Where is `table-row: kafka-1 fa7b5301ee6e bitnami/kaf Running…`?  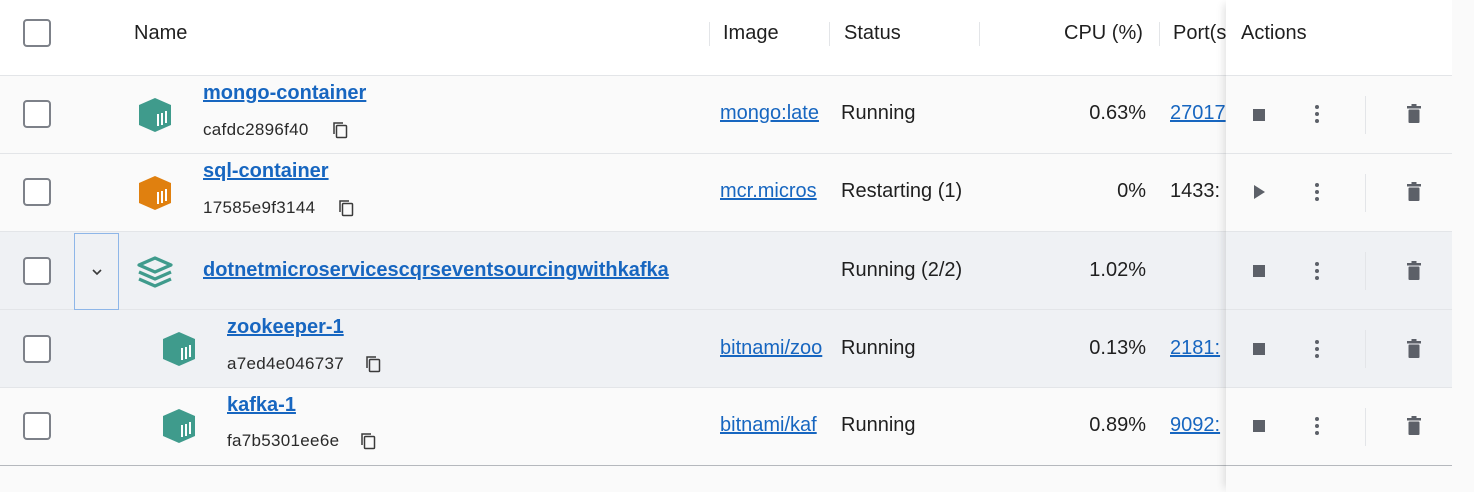
table-row: kafka-1 fa7b5301ee6e bitnami/kaf Running… is located at coordinates (613, 427).